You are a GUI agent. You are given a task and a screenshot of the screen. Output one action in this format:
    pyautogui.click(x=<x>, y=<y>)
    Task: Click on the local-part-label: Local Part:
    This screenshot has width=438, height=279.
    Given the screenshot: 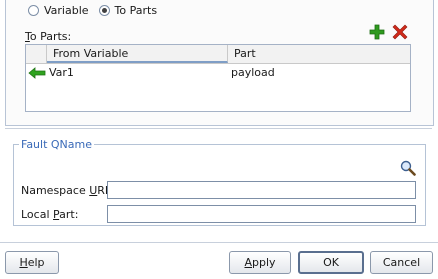 What is the action you would take?
    pyautogui.click(x=50, y=214)
    